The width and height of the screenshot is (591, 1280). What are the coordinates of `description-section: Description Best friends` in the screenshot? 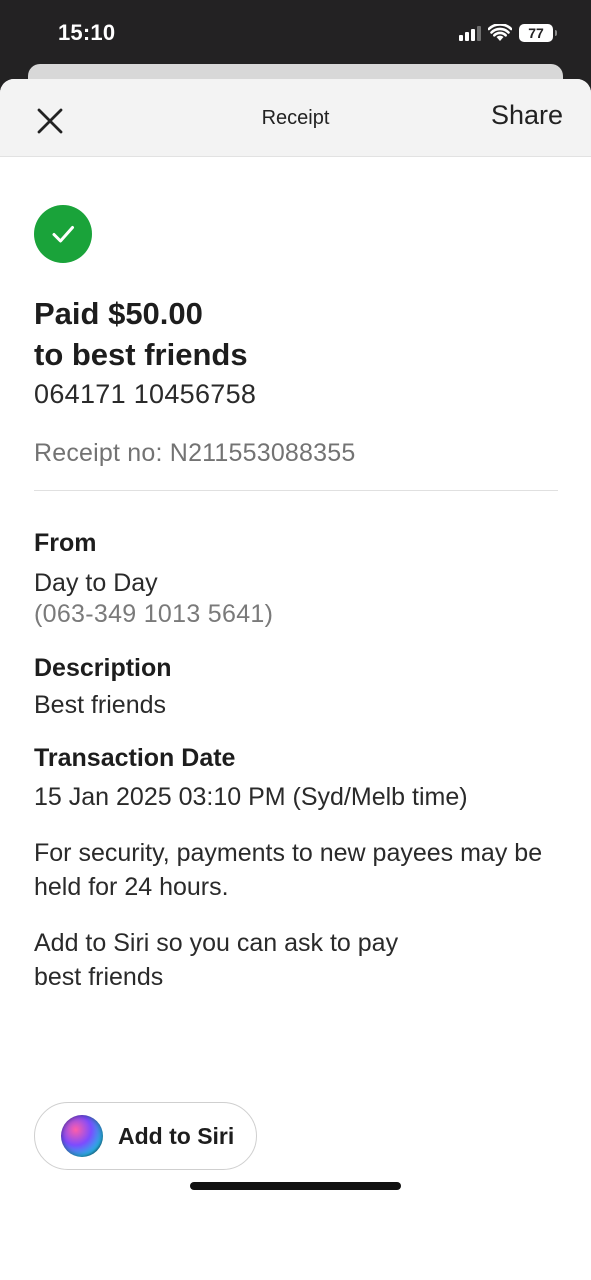 It's located at (296, 687).